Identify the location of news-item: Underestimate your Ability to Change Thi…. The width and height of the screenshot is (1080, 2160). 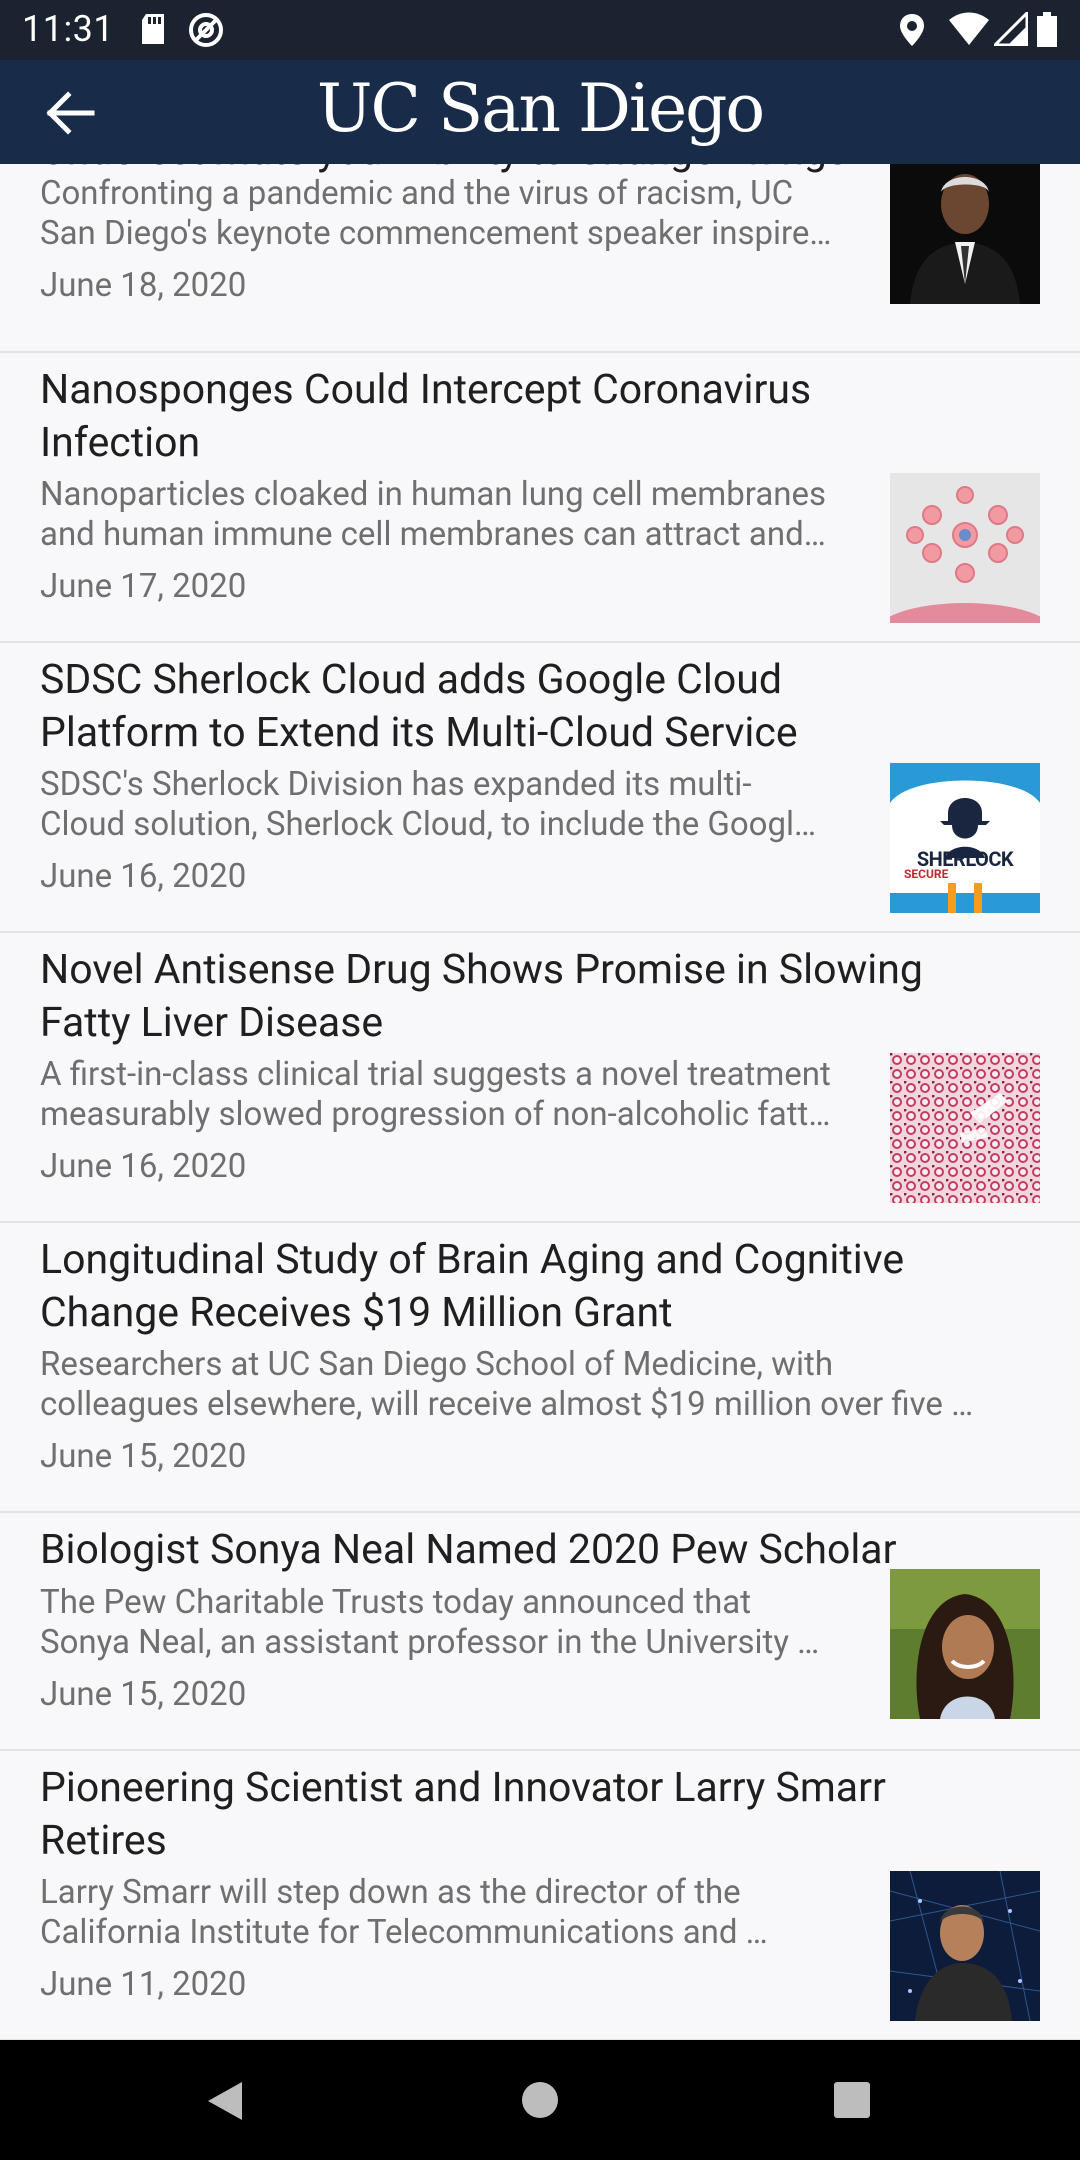
(540, 258).